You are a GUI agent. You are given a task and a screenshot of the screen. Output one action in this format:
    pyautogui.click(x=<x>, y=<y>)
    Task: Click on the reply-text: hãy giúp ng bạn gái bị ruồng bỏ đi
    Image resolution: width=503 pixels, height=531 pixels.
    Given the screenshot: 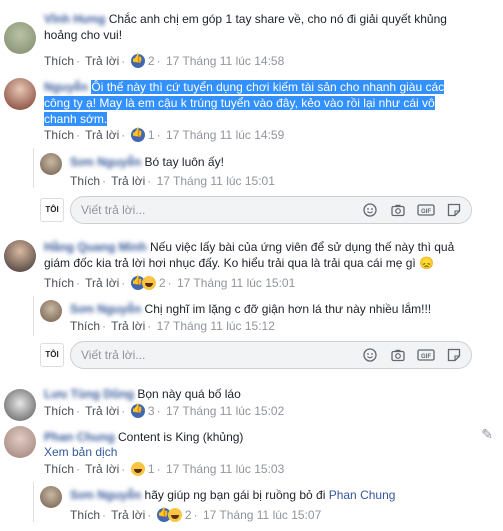 What is the action you would take?
    pyautogui.click(x=235, y=495)
    